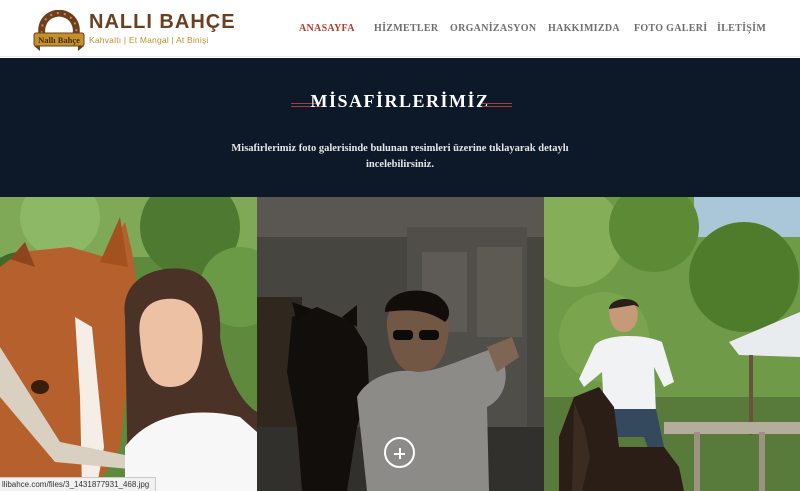  What do you see at coordinates (78, 484) in the screenshot?
I see `browser-status-url: llibahce.com/files/3_1431877931_468.jpg` at bounding box center [78, 484].